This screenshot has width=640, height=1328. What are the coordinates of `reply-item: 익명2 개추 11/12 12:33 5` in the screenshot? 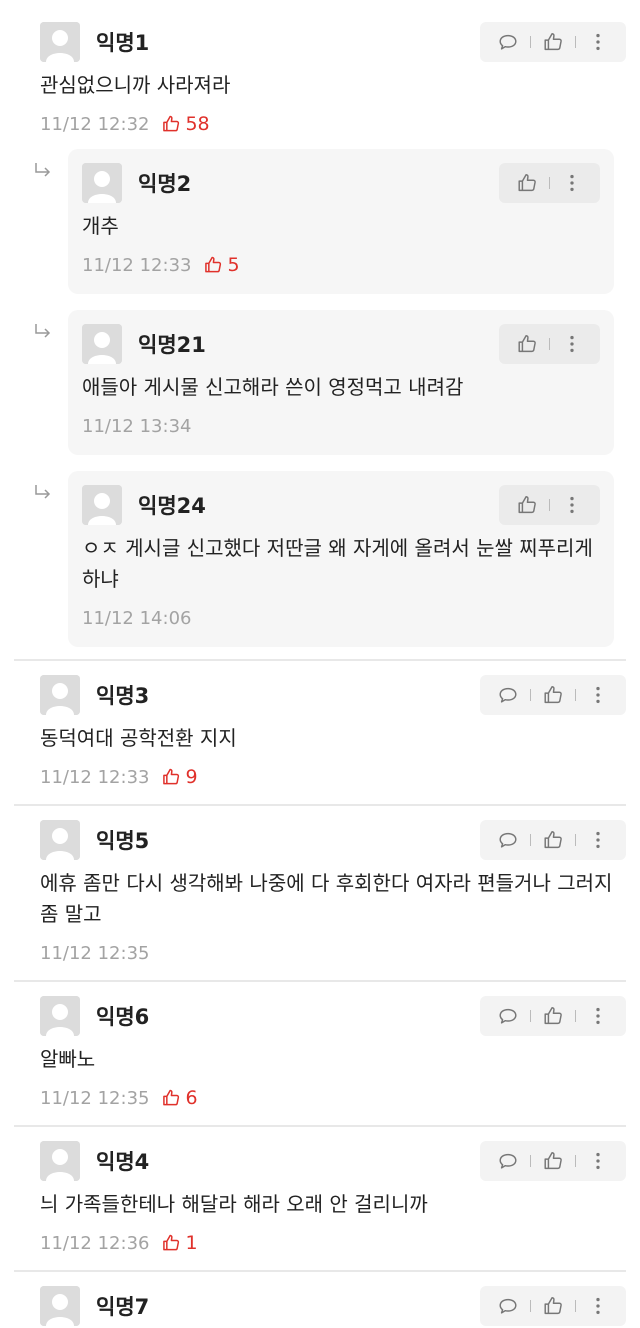 It's located at (327, 221).